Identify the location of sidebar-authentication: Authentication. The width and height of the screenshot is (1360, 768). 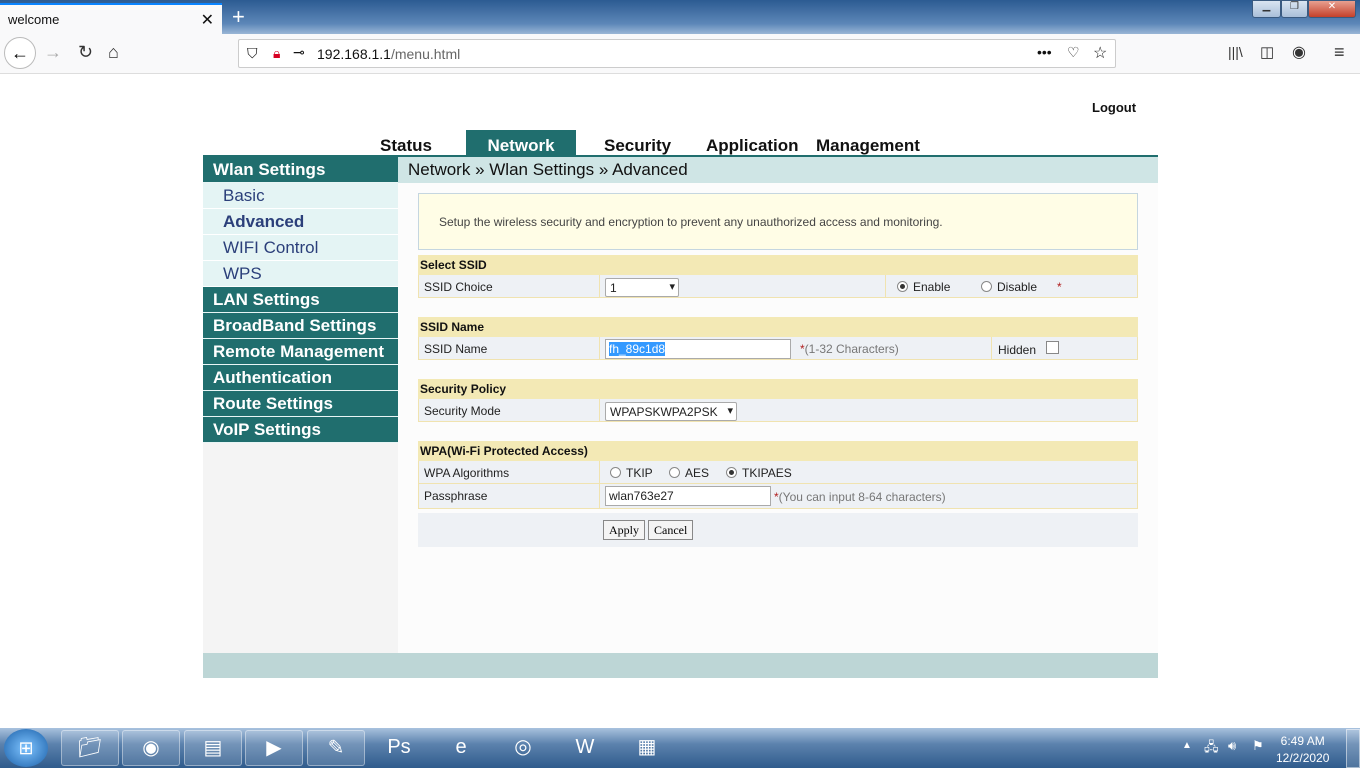
(300, 378).